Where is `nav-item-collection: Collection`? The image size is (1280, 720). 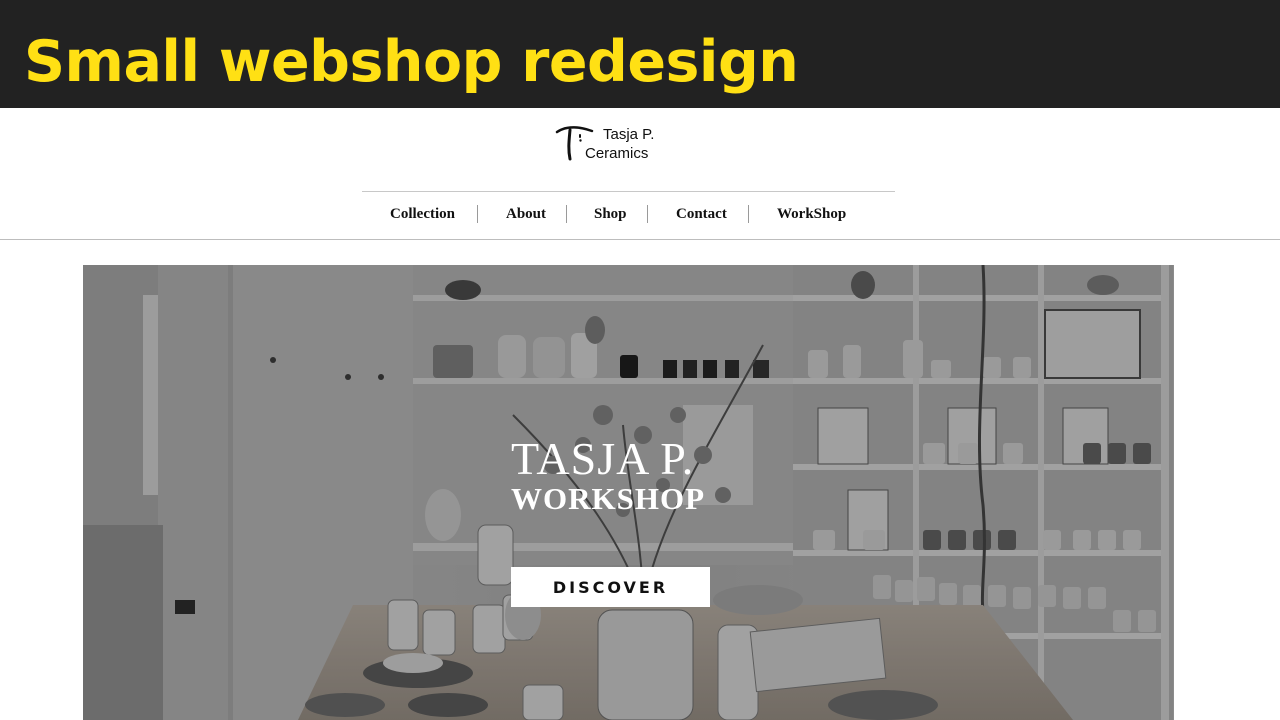 nav-item-collection: Collection is located at coordinates (422, 214).